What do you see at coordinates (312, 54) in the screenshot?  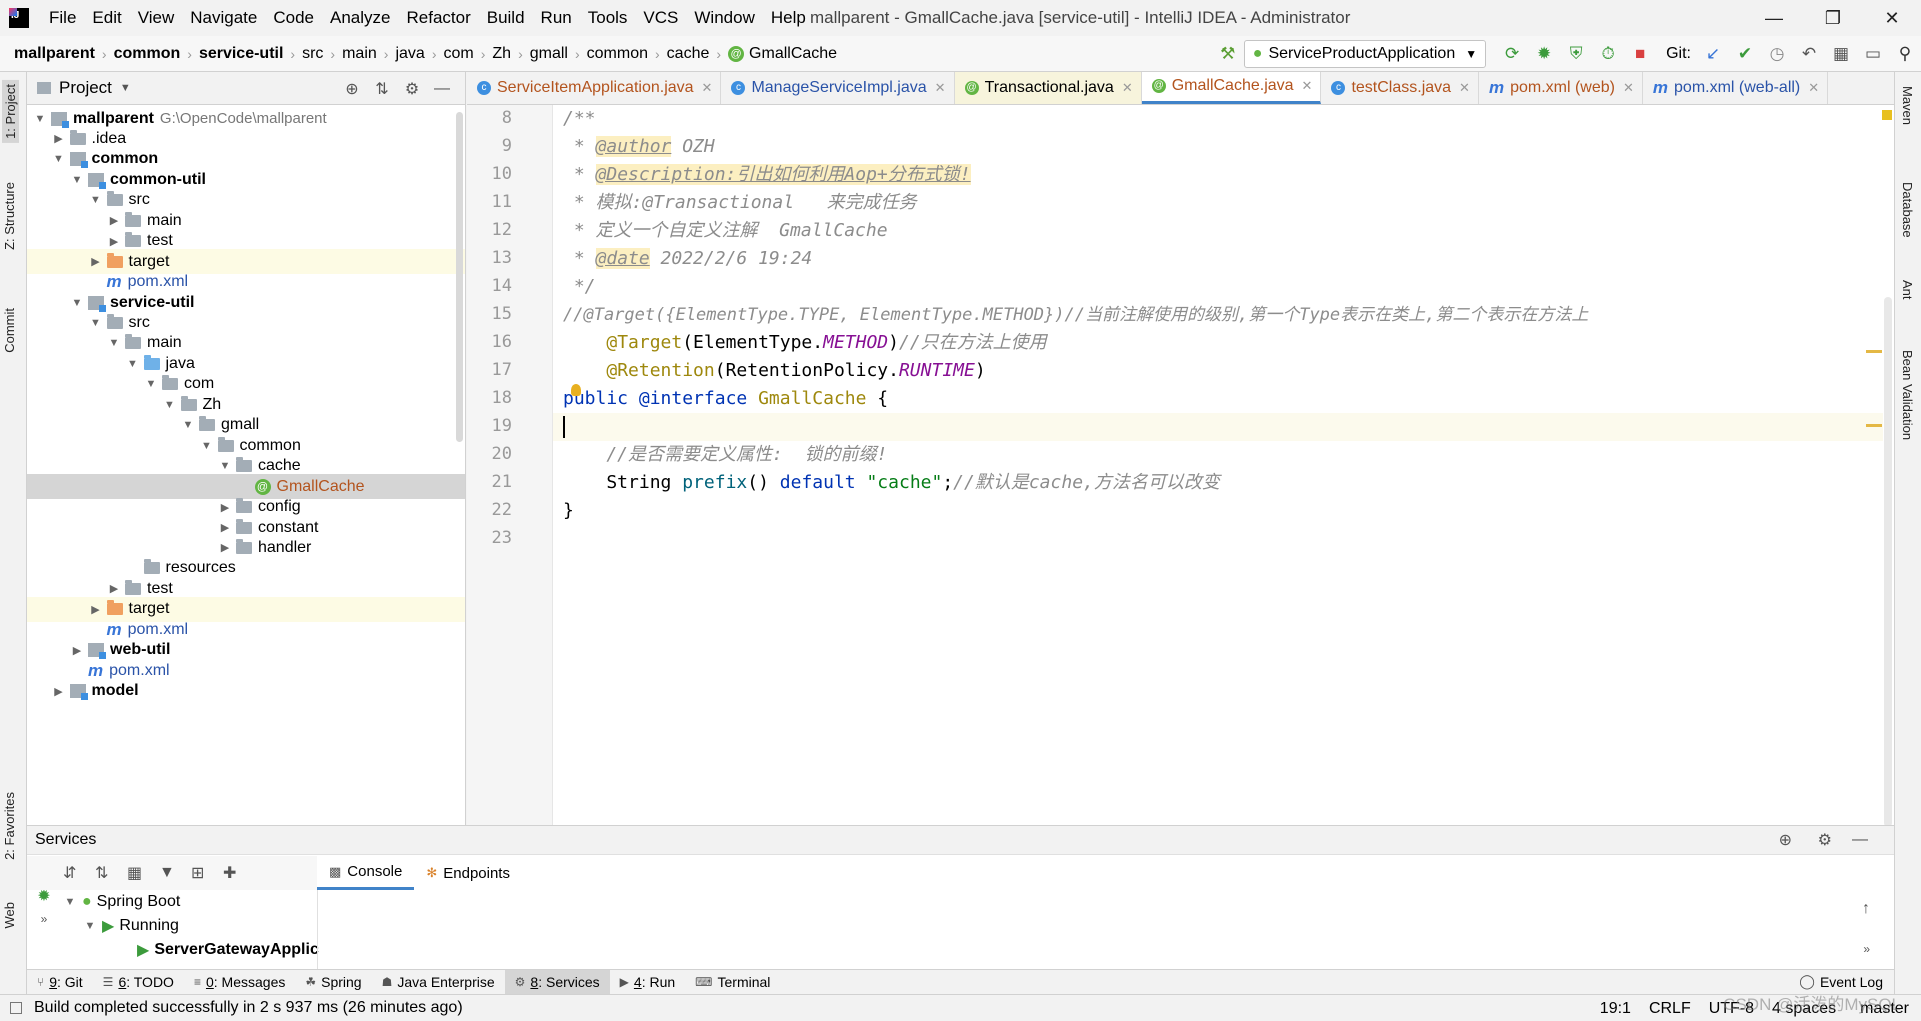 I see `breadcrumb-item: src` at bounding box center [312, 54].